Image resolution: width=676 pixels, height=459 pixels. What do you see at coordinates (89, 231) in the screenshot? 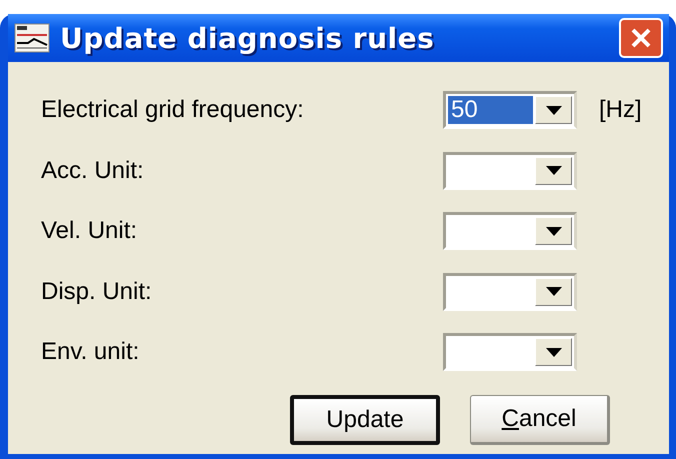
I see `field-label: Vel. Unit:` at bounding box center [89, 231].